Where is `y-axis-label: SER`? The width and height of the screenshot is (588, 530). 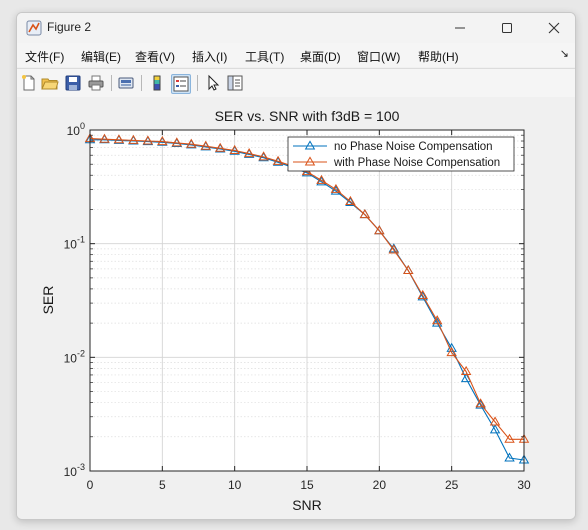 y-axis-label: SER is located at coordinates (48, 300).